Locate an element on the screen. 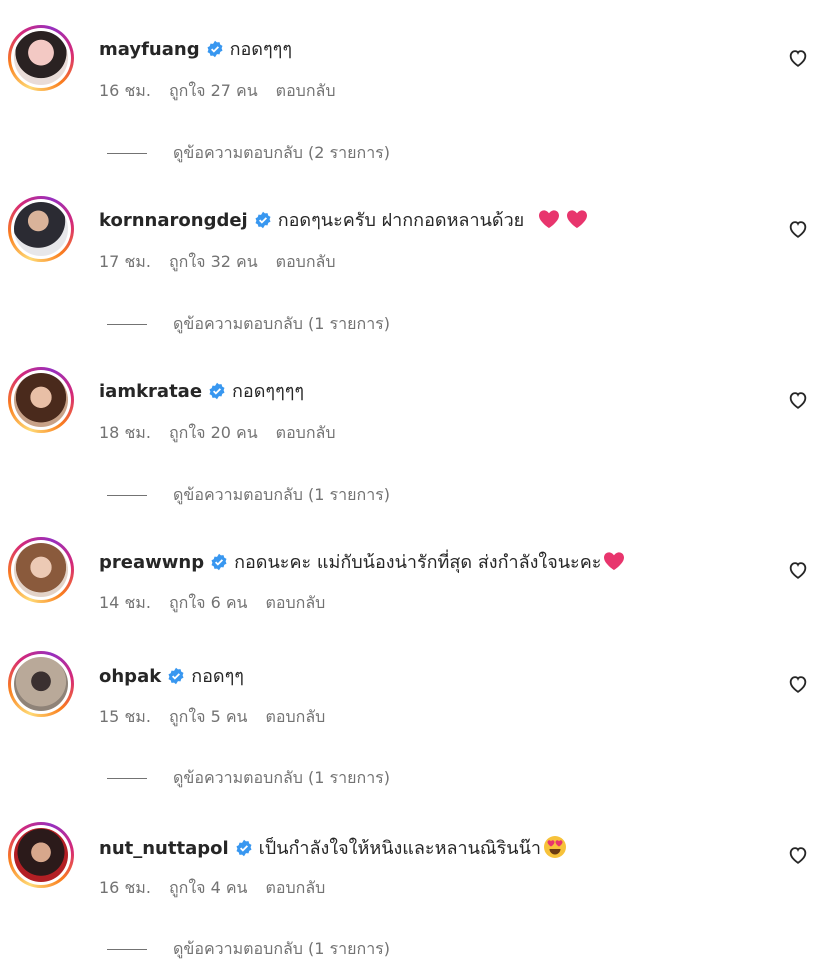  comment-likes: ถูกใจ 20 คน is located at coordinates (213, 432).